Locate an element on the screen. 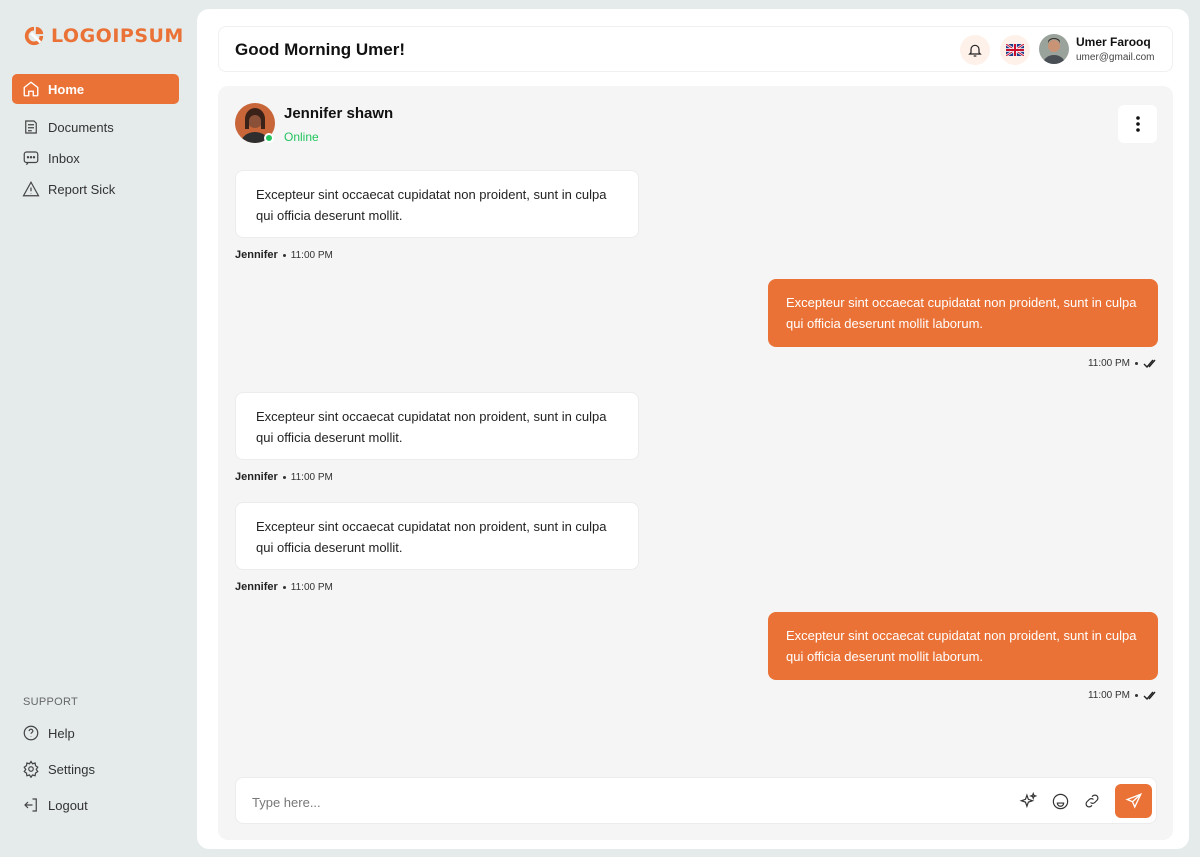 Image resolution: width=1200 pixels, height=857 pixels. sidebar-item-home: Home is located at coordinates (95, 89).